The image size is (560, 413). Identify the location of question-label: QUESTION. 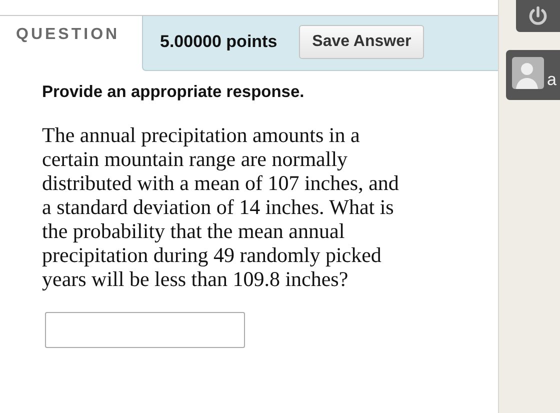
(68, 35).